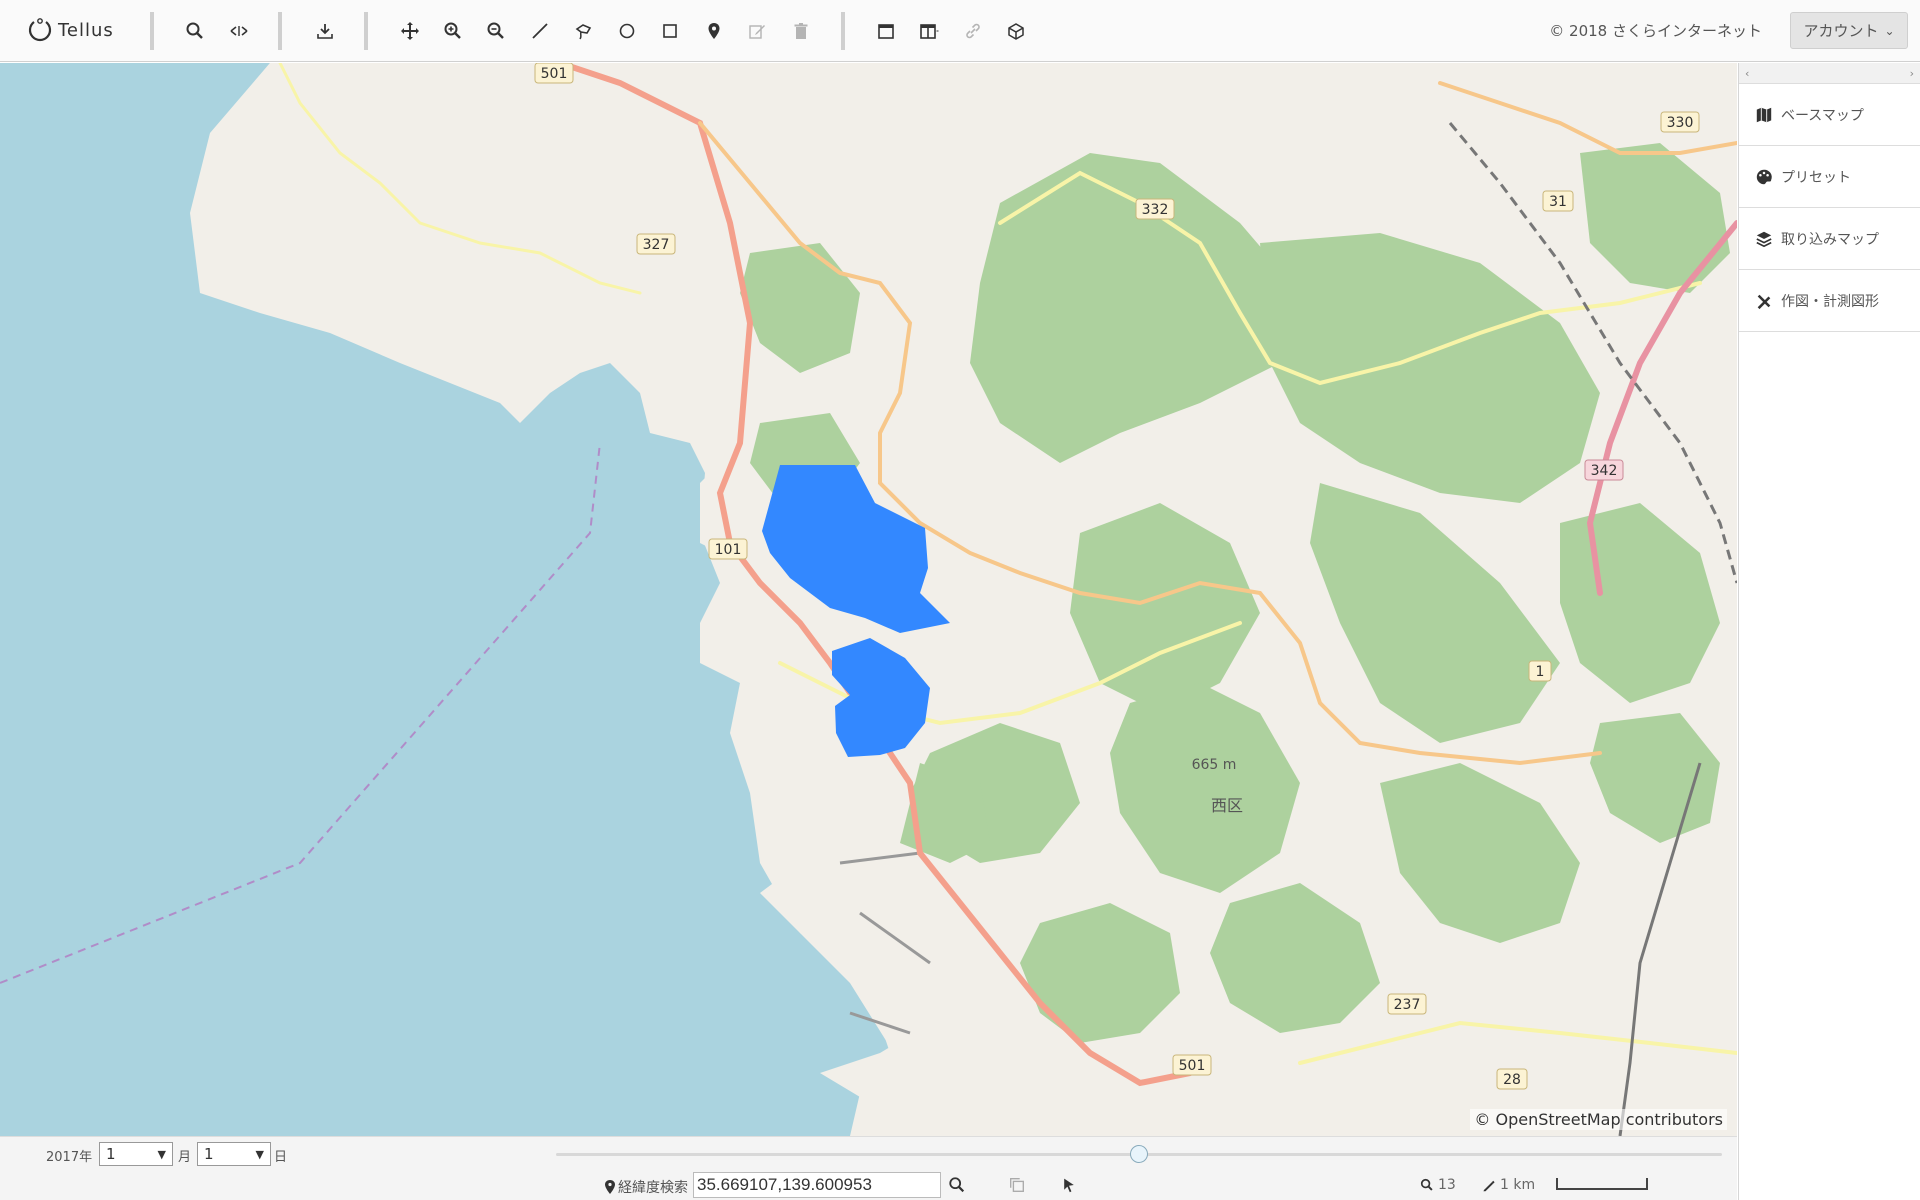 This screenshot has height=1200, width=1920. I want to click on rectangle-draw-button, so click(670, 31).